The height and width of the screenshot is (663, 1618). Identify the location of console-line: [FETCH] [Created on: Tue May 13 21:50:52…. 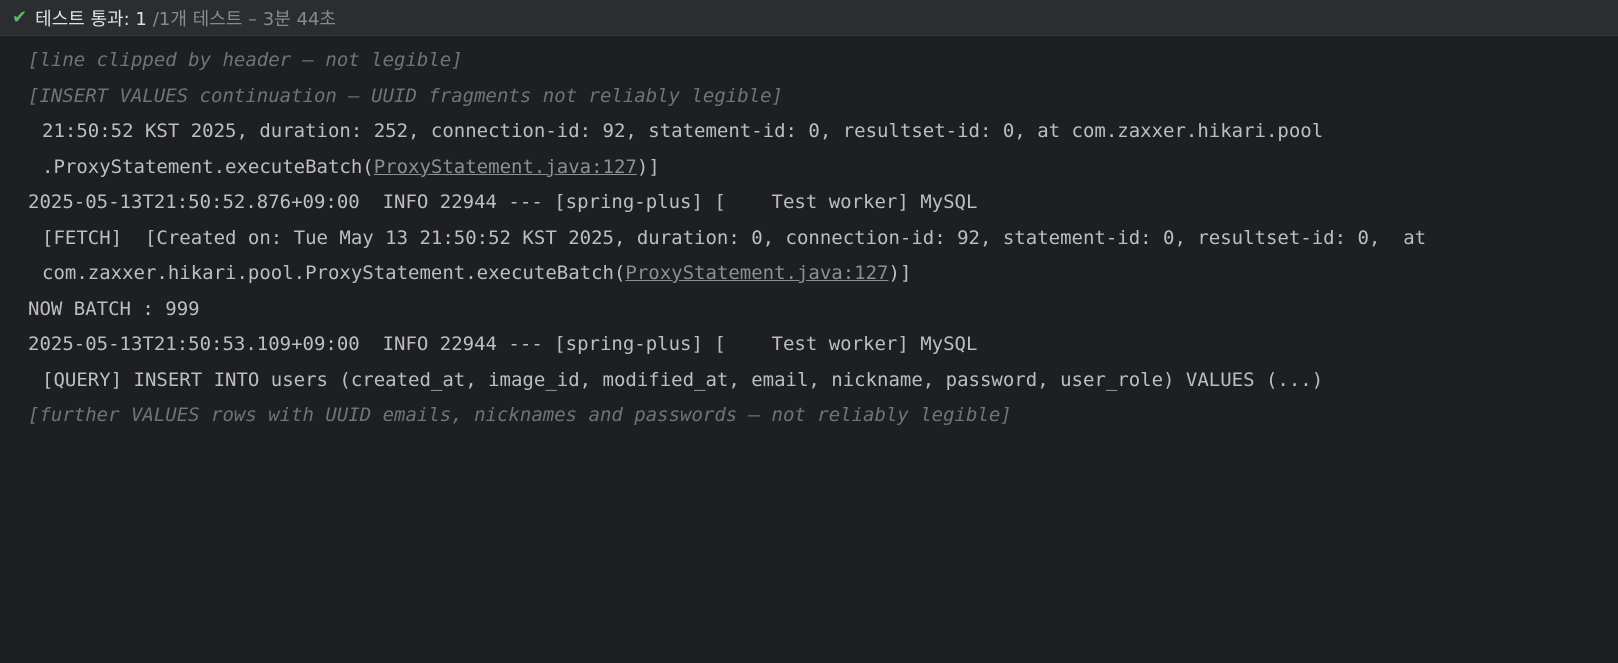
(823, 239).